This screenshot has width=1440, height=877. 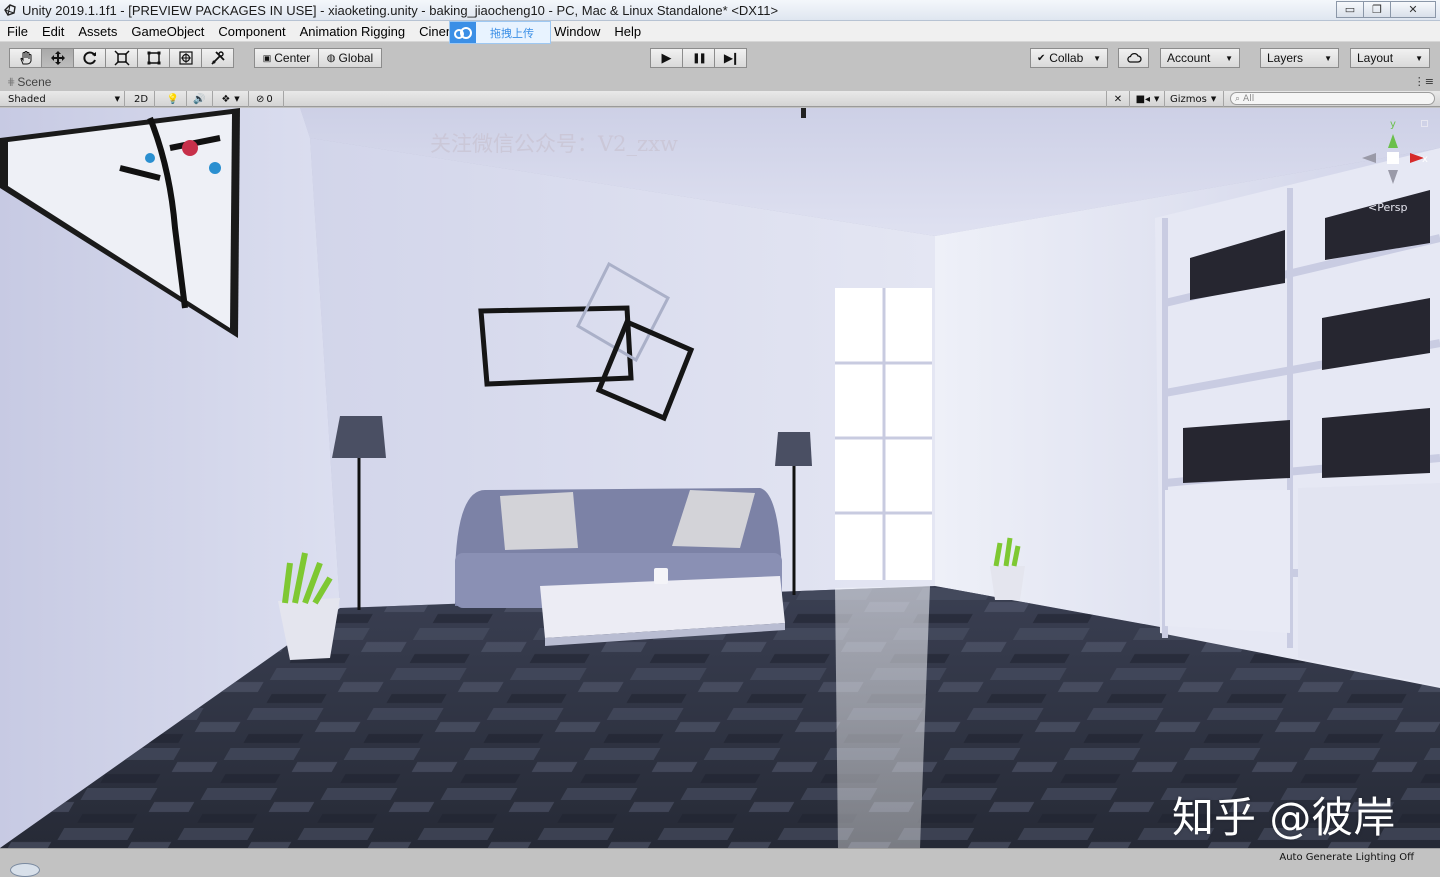 What do you see at coordinates (720, 82) in the screenshot?
I see `scene-tab-strip: ⋕ Scene ⋮≡` at bounding box center [720, 82].